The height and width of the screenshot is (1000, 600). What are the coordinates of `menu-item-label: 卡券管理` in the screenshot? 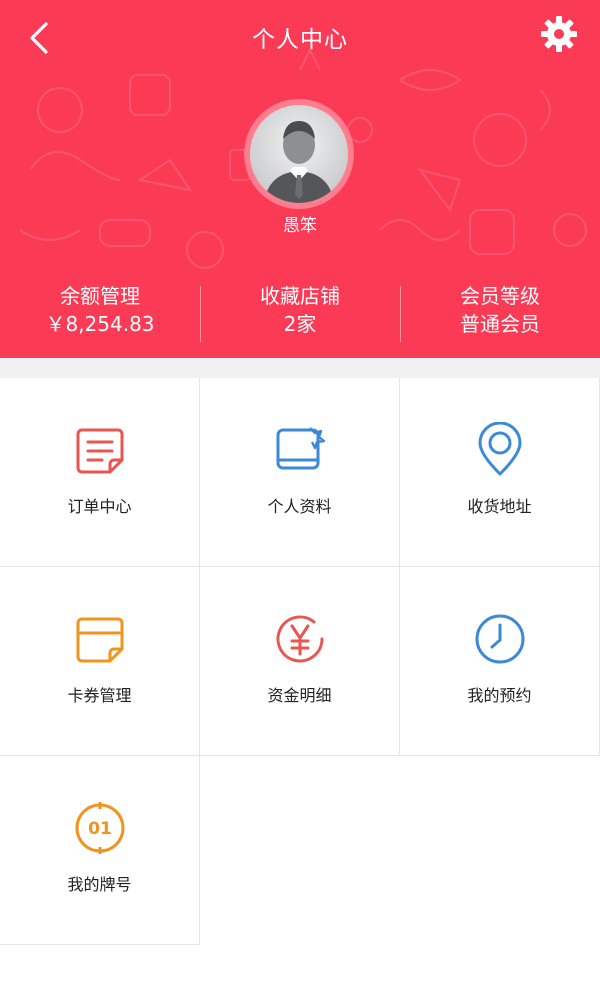 It's located at (99, 695).